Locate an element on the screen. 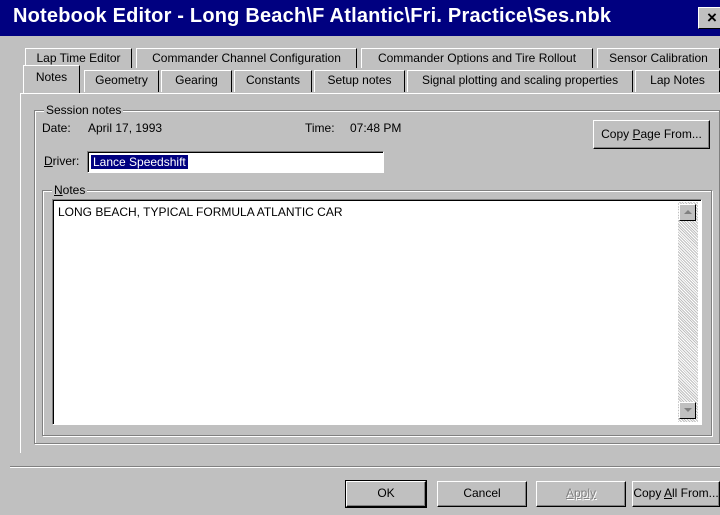 This screenshot has width=720, height=515. tab-notes: Notes is located at coordinates (51, 79).